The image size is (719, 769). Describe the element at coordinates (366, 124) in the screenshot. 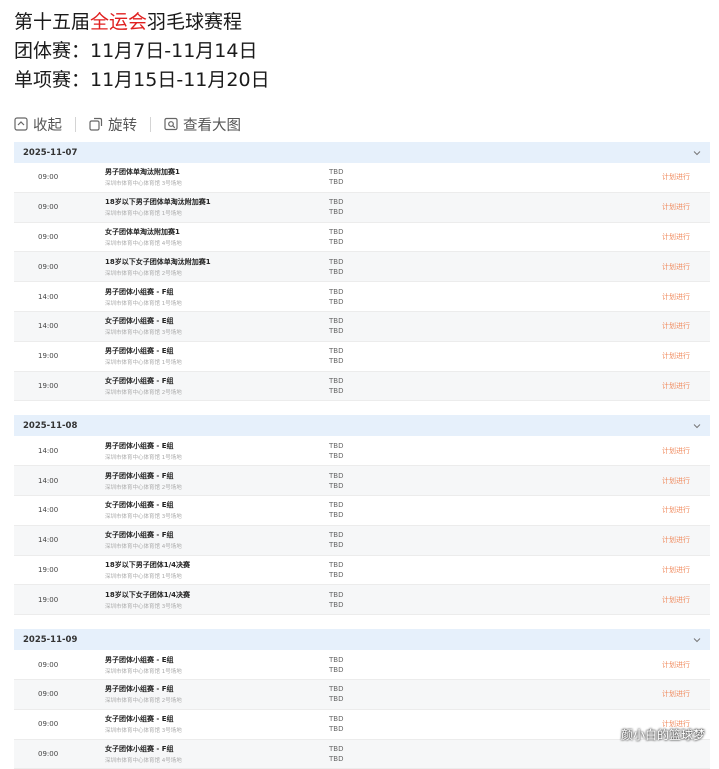

I see `image-toolbar: 收起 旋转 查看大图` at that location.